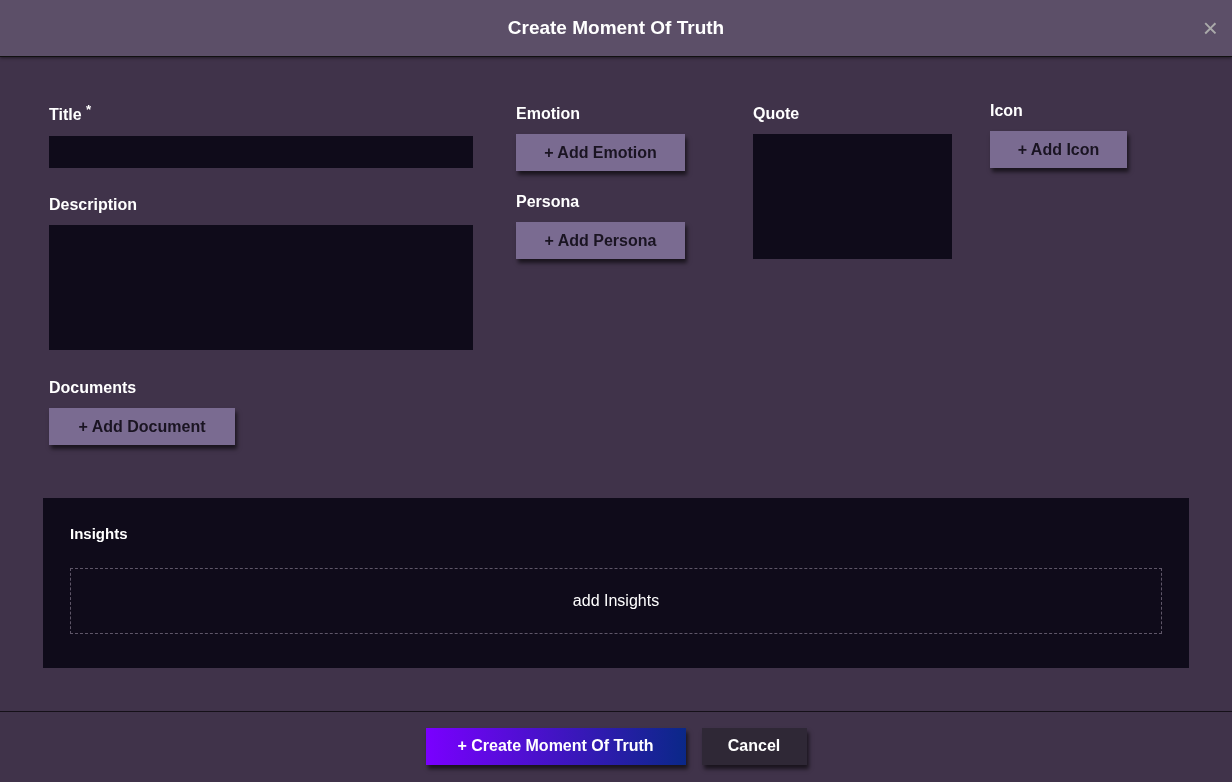  What do you see at coordinates (548, 114) in the screenshot?
I see `field-label: Emotion` at bounding box center [548, 114].